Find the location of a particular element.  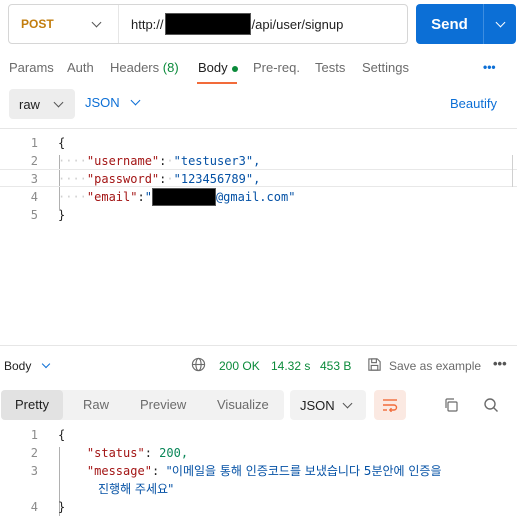

copy-icon is located at coordinates (451, 405).